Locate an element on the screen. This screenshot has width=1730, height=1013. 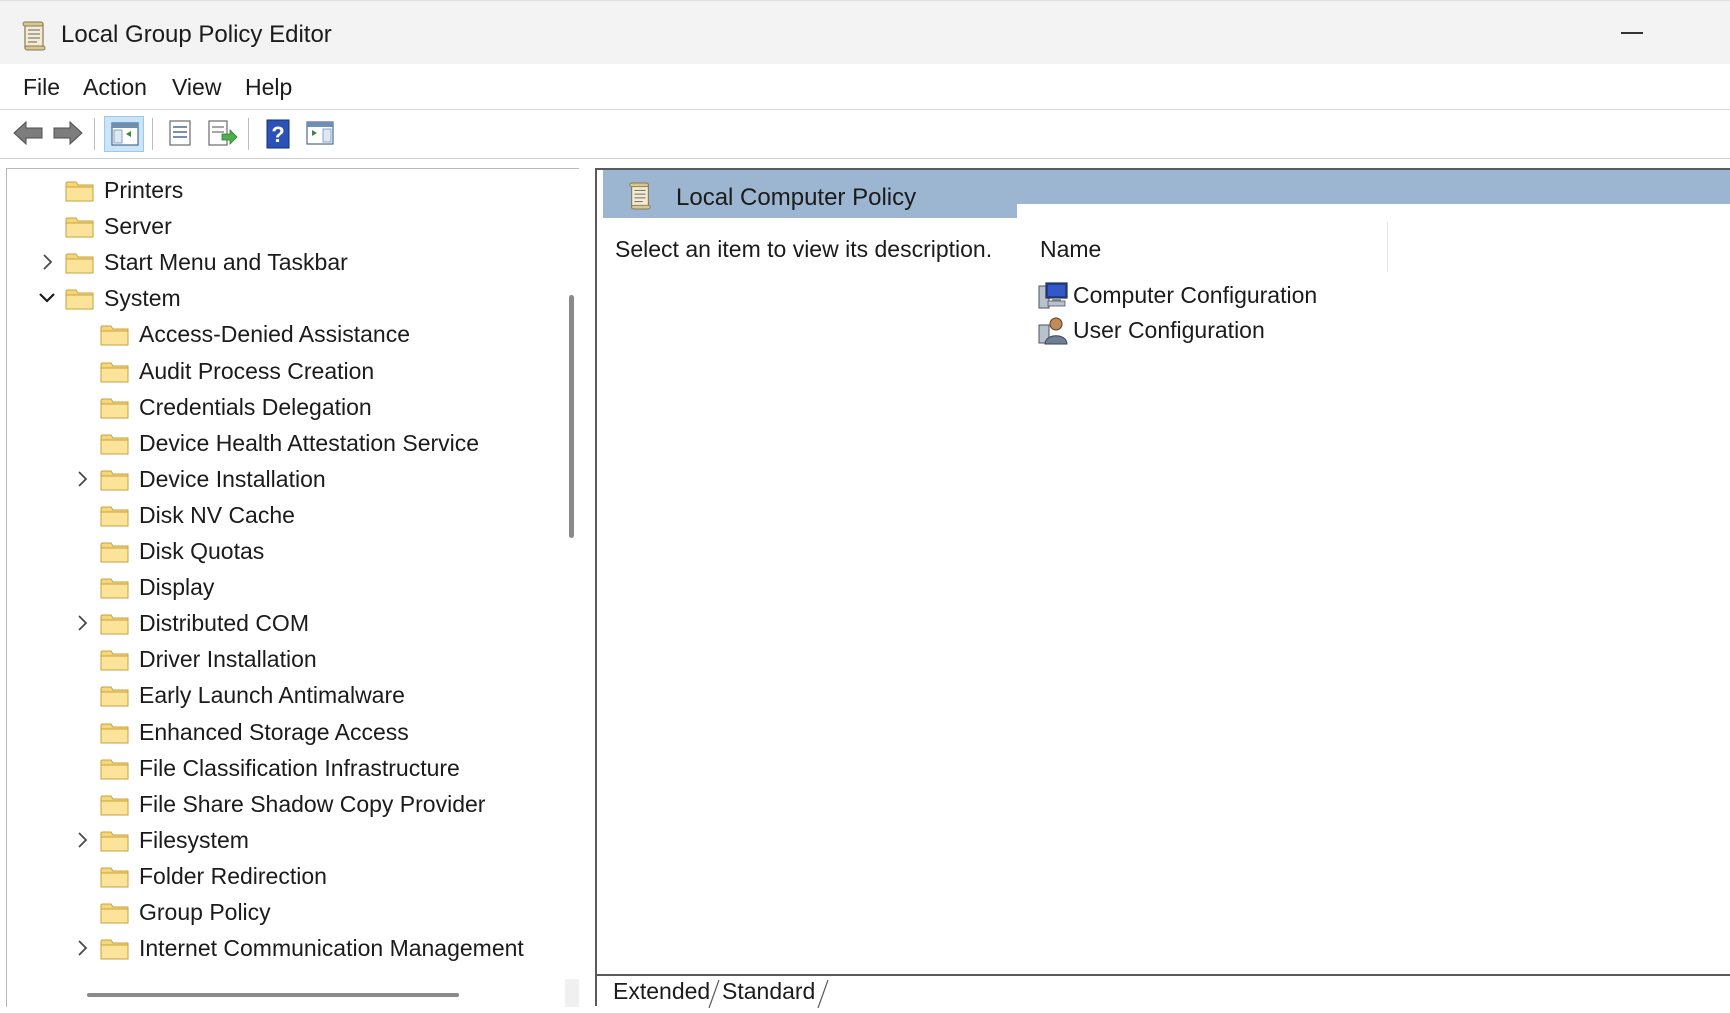
tree-item: Driver Installation is located at coordinates (287, 660).